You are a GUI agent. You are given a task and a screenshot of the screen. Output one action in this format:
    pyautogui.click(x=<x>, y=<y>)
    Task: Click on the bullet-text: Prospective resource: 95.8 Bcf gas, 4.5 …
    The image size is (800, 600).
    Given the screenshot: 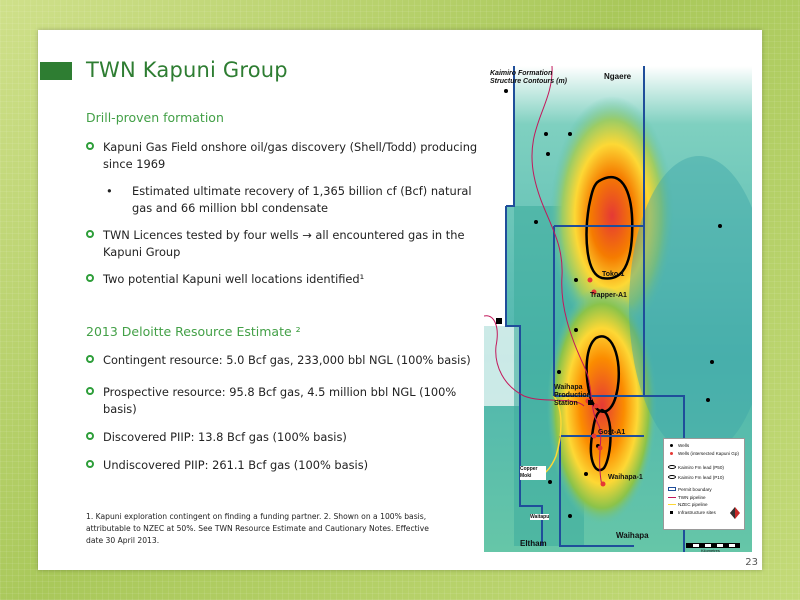 What is the action you would take?
    pyautogui.click(x=280, y=400)
    